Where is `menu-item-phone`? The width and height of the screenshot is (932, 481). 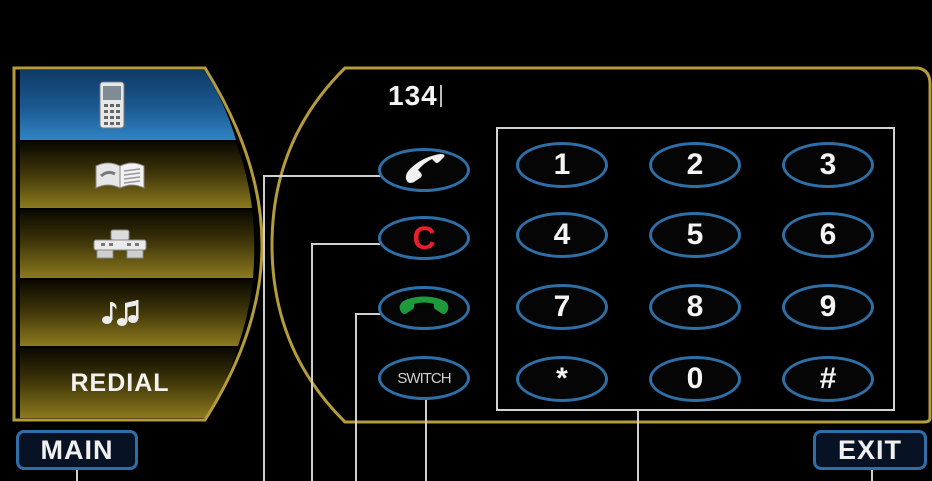 menu-item-phone is located at coordinates (112, 105).